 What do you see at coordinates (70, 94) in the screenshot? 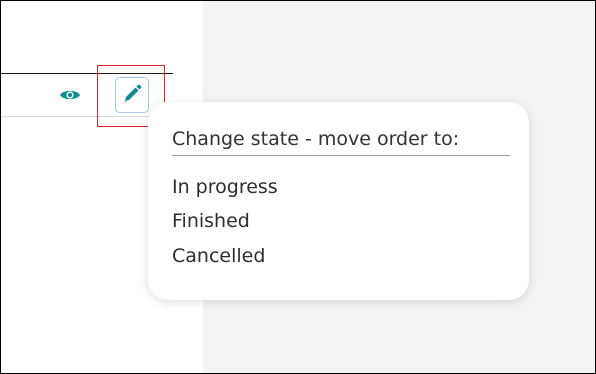
I see `eye-icon` at bounding box center [70, 94].